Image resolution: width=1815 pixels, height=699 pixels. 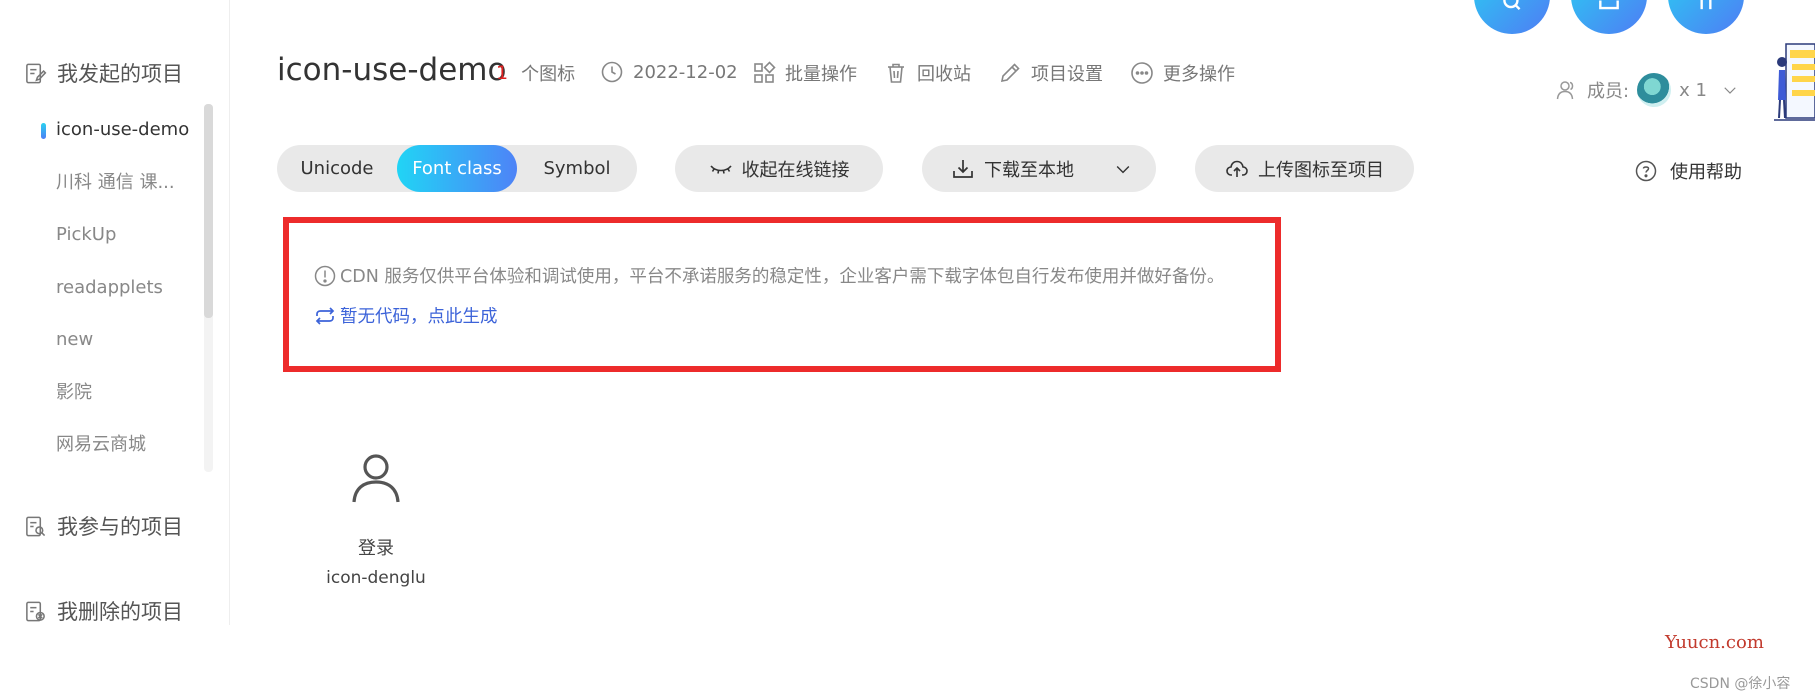 I want to click on icon-count: 1 个图标, so click(x=535, y=73).